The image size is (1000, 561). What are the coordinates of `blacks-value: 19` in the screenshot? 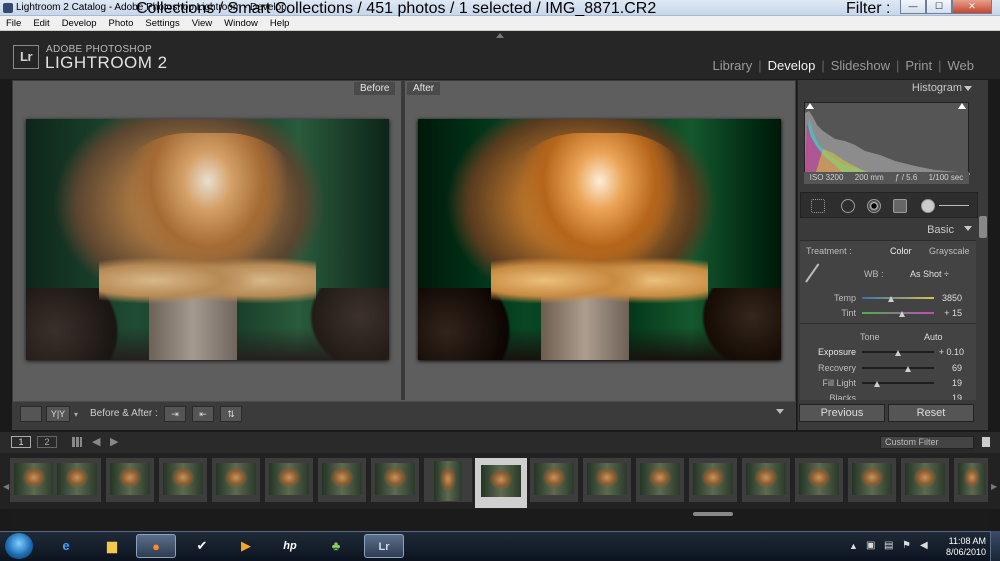 It's located at (949, 396).